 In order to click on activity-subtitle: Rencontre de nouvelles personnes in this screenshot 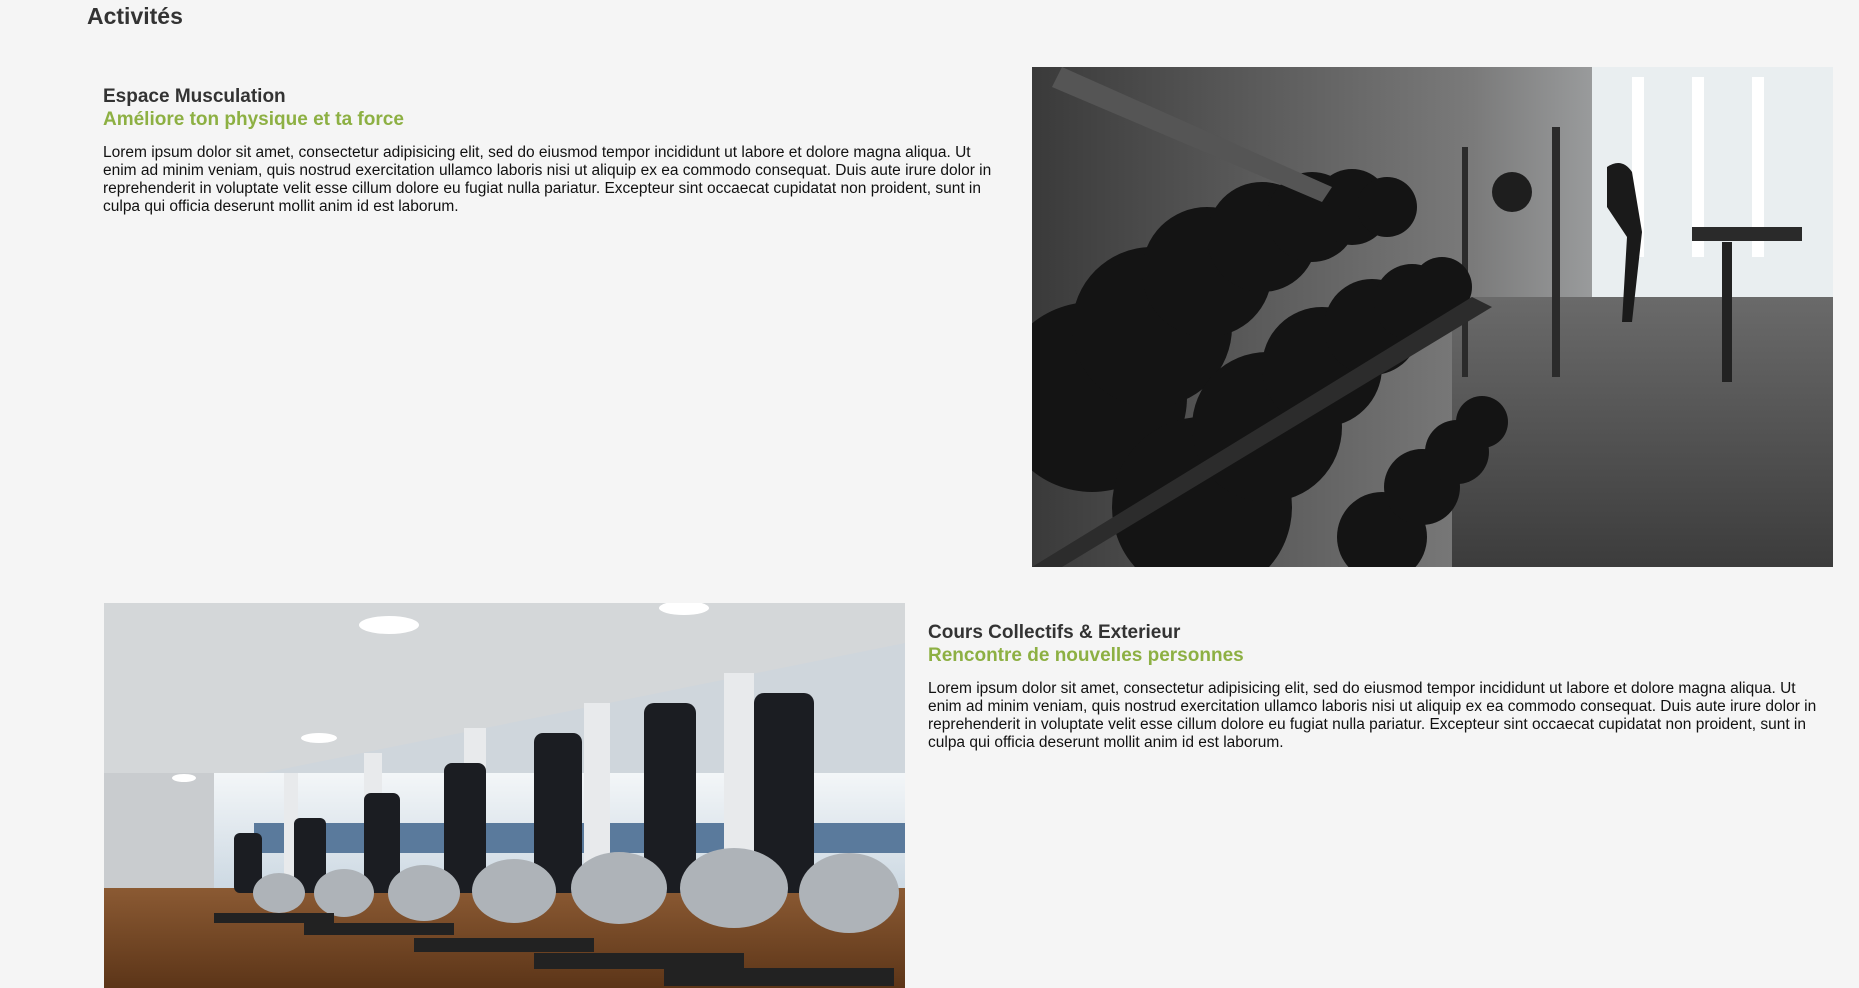, I will do `click(1086, 655)`.